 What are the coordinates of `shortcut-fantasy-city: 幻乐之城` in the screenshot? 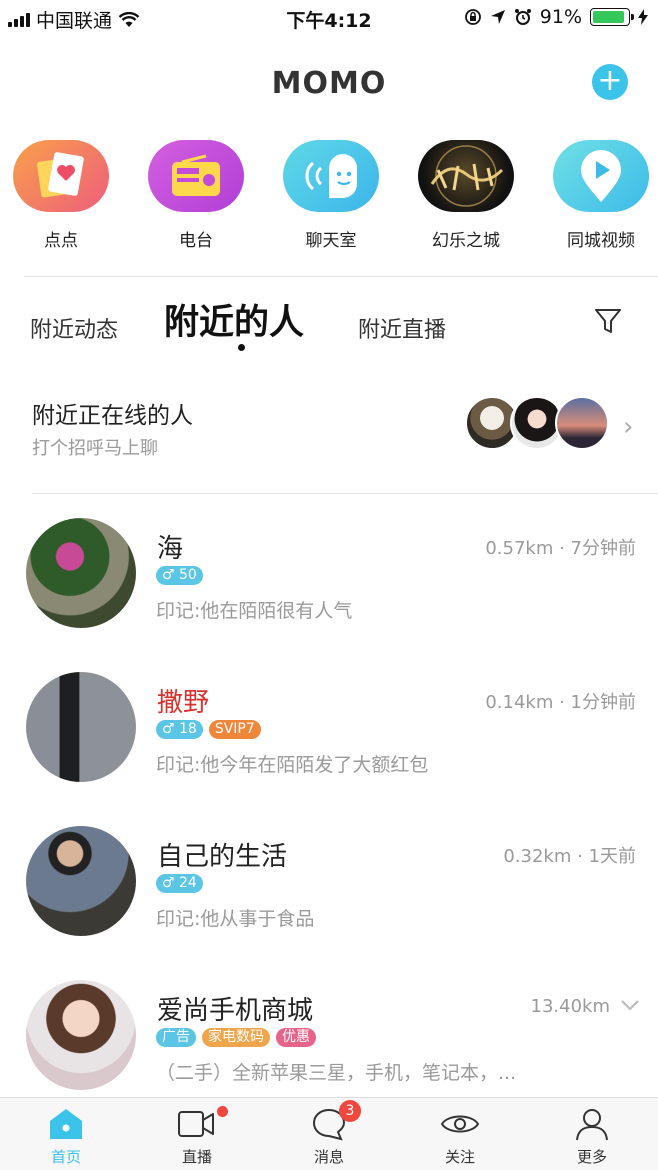 It's located at (466, 195).